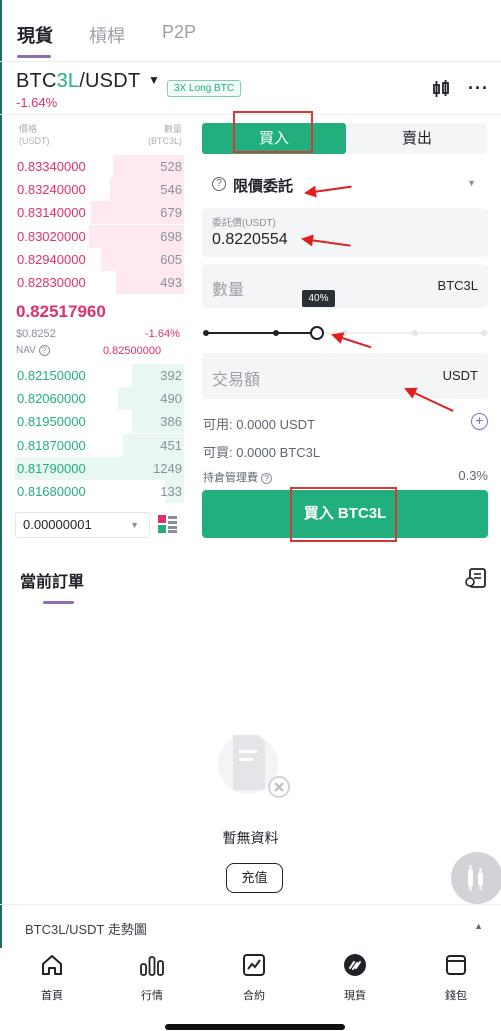 This screenshot has width=501, height=1031. Describe the element at coordinates (107, 35) in the screenshot. I see `tab-margin: 槓桿` at that location.